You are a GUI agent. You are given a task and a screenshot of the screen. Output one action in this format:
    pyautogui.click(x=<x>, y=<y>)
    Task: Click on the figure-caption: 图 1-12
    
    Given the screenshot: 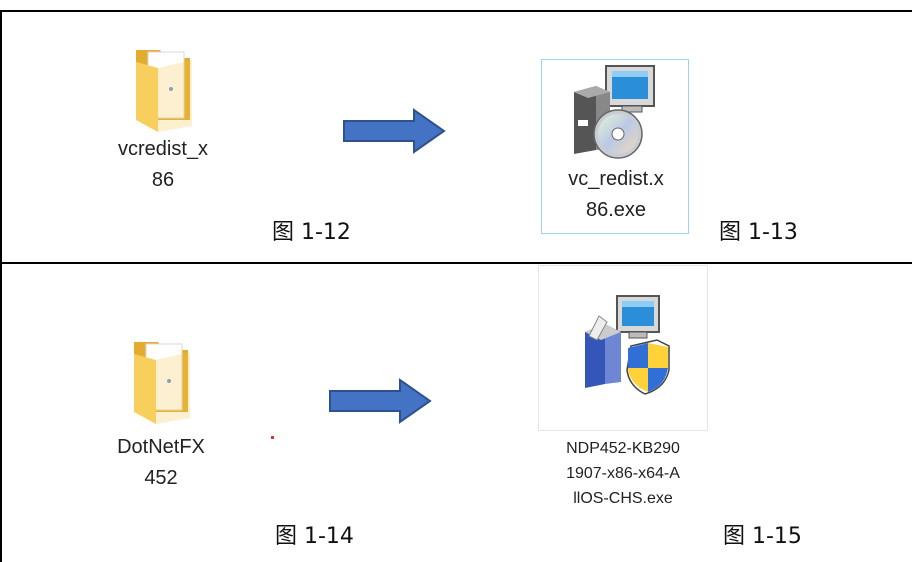 What is the action you would take?
    pyautogui.click(x=311, y=232)
    